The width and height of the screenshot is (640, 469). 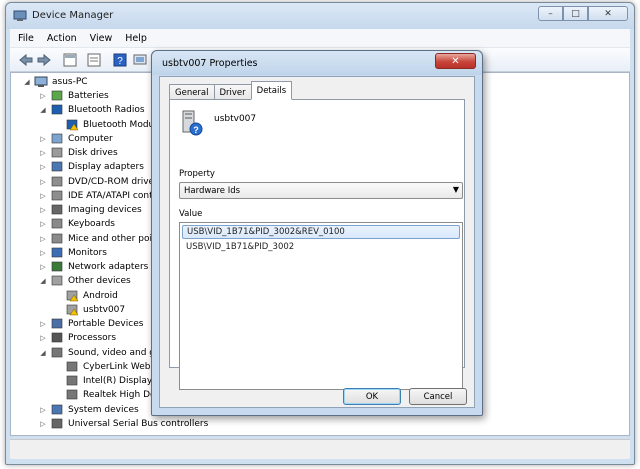 I want to click on back-arrow-icon, so click(x=26, y=60).